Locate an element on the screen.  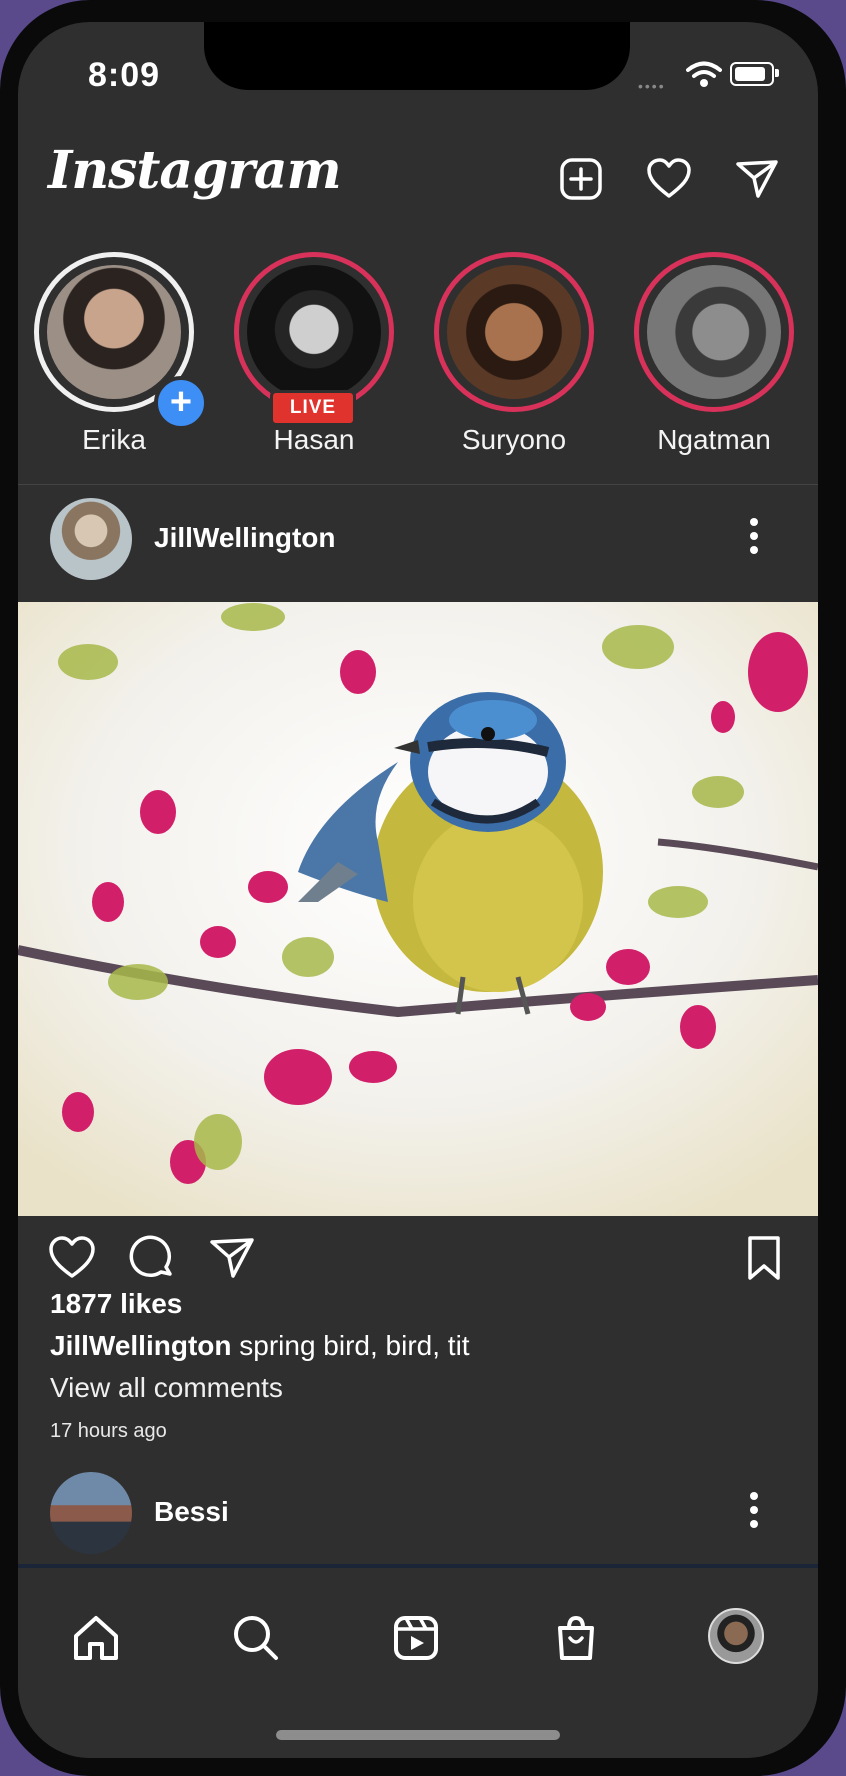
status-time: 8:09 is located at coordinates (124, 75).